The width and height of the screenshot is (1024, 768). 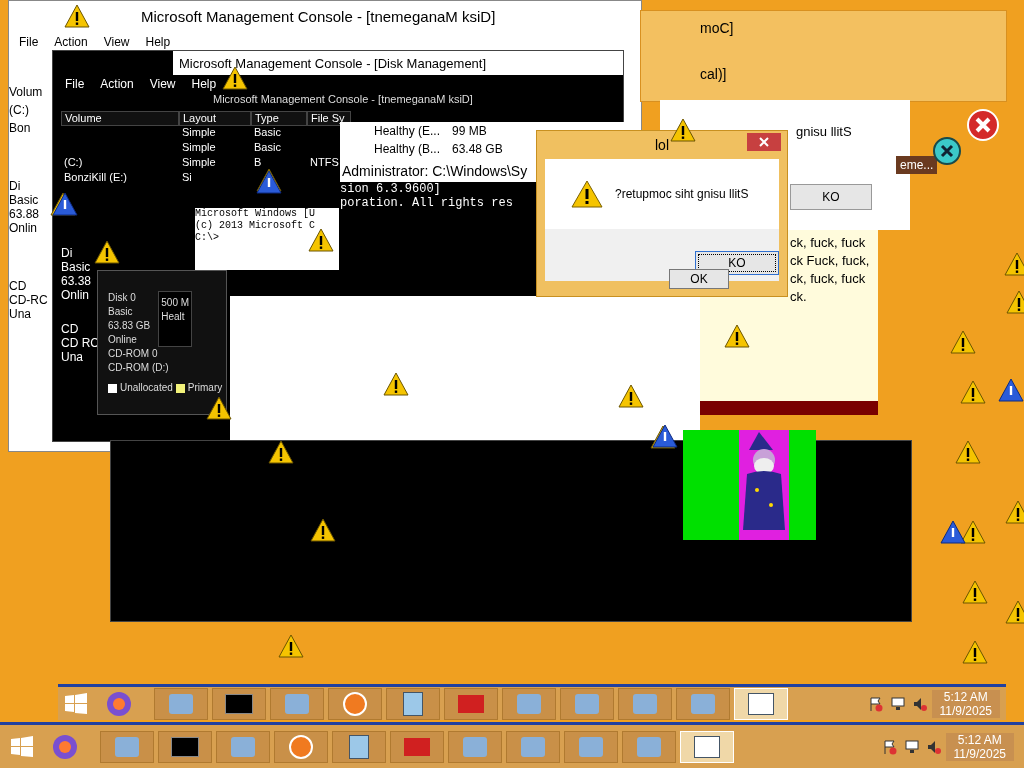 What do you see at coordinates (129, 326) in the screenshot?
I see `disk-info: 63.83 GB` at bounding box center [129, 326].